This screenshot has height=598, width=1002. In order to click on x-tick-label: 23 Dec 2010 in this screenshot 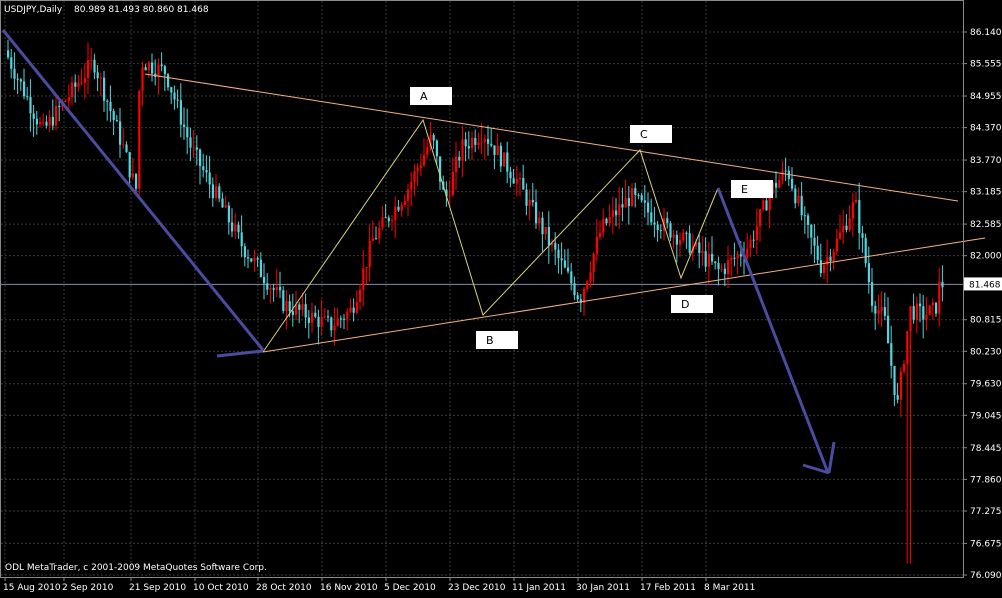, I will do `click(477, 588)`.